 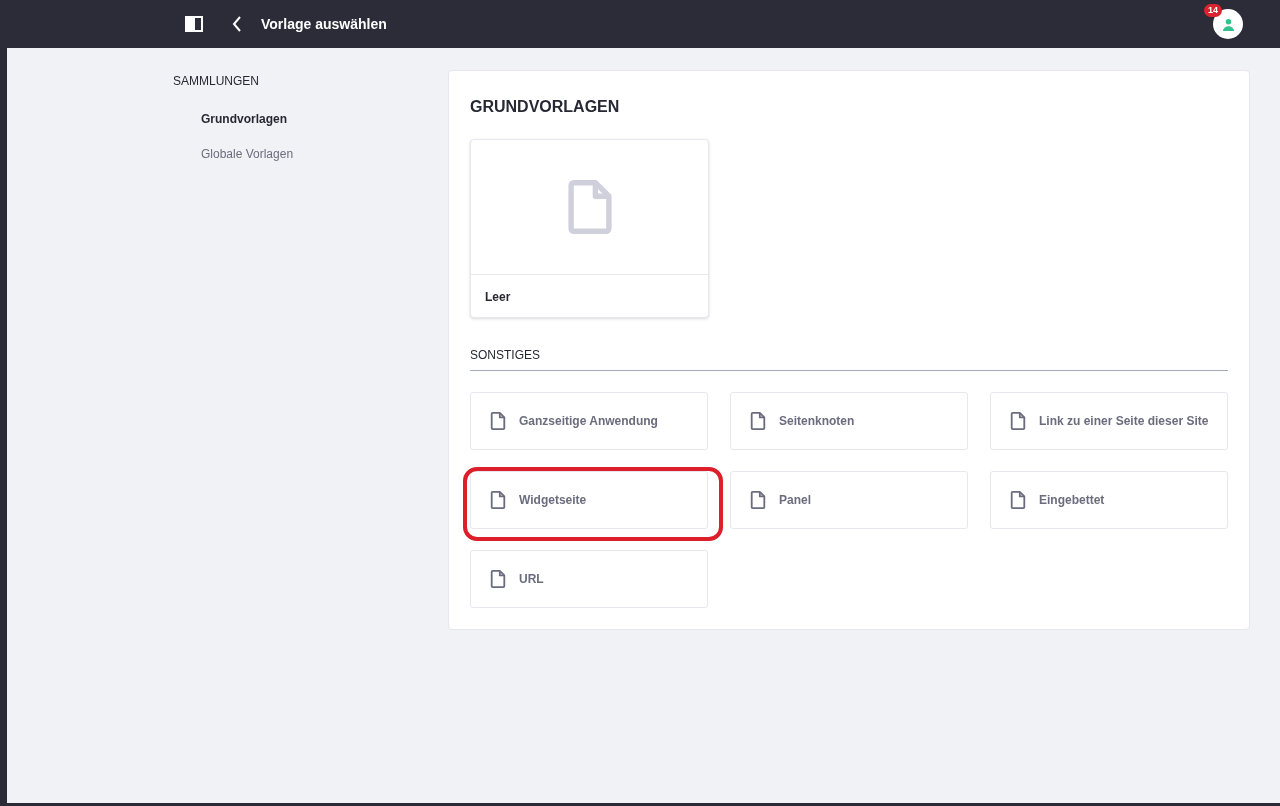 What do you see at coordinates (589, 228) in the screenshot?
I see `template-card: Leer` at bounding box center [589, 228].